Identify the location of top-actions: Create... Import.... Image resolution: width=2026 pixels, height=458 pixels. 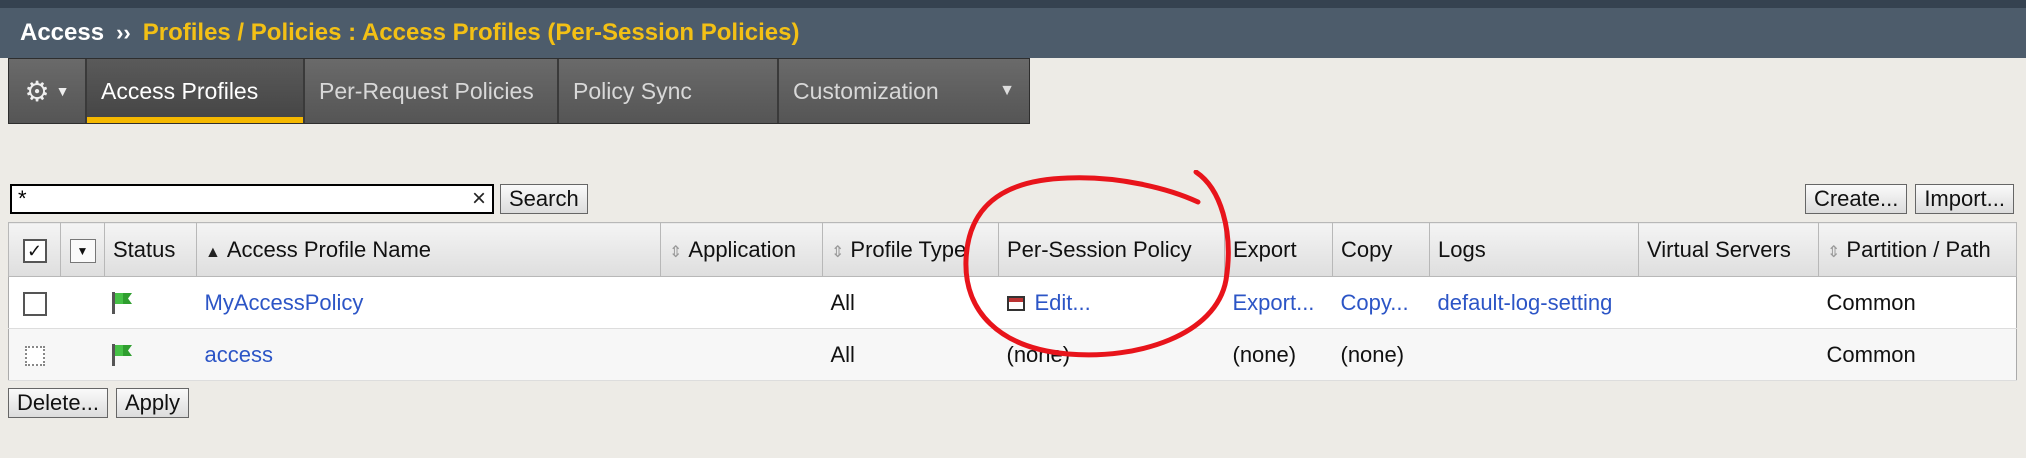
(1909, 199).